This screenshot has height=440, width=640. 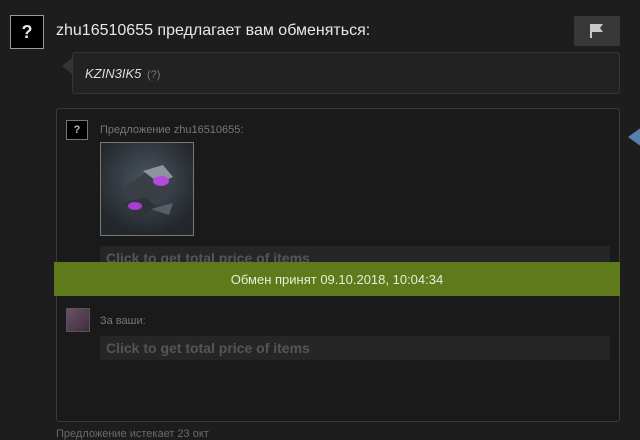 What do you see at coordinates (213, 30) in the screenshot?
I see `page-title: zhu16510655 предлагает вам обменяться:` at bounding box center [213, 30].